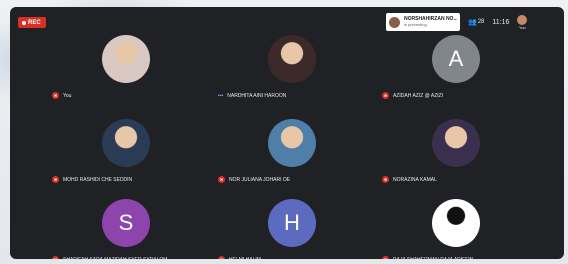 This screenshot has height=264, width=568. I want to click on participants-button: 👥 28, so click(476, 22).